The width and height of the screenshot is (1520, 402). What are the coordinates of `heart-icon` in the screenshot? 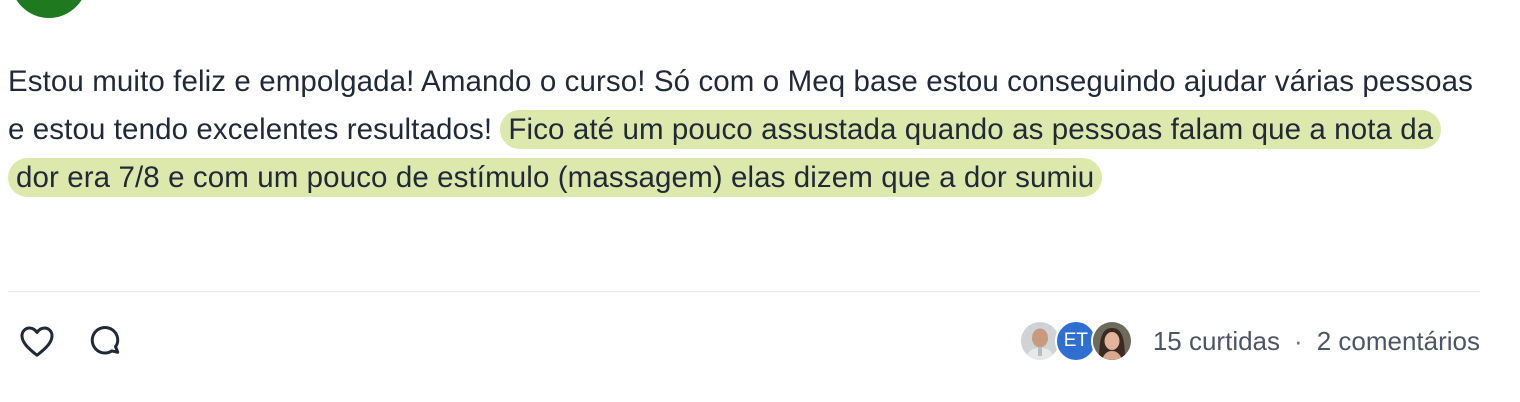 It's located at (37, 341).